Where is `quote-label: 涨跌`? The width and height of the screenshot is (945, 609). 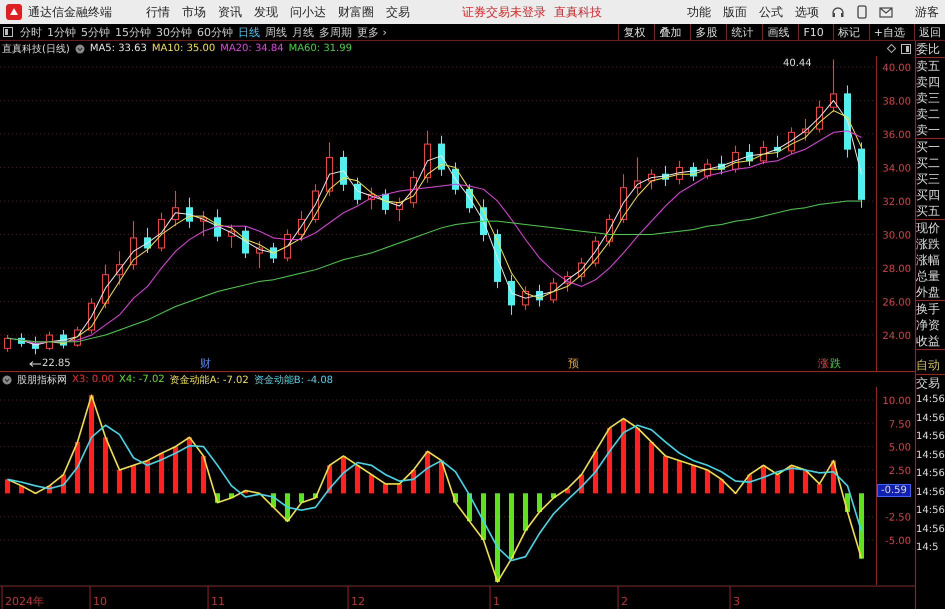
quote-label: 涨跌 is located at coordinates (928, 244).